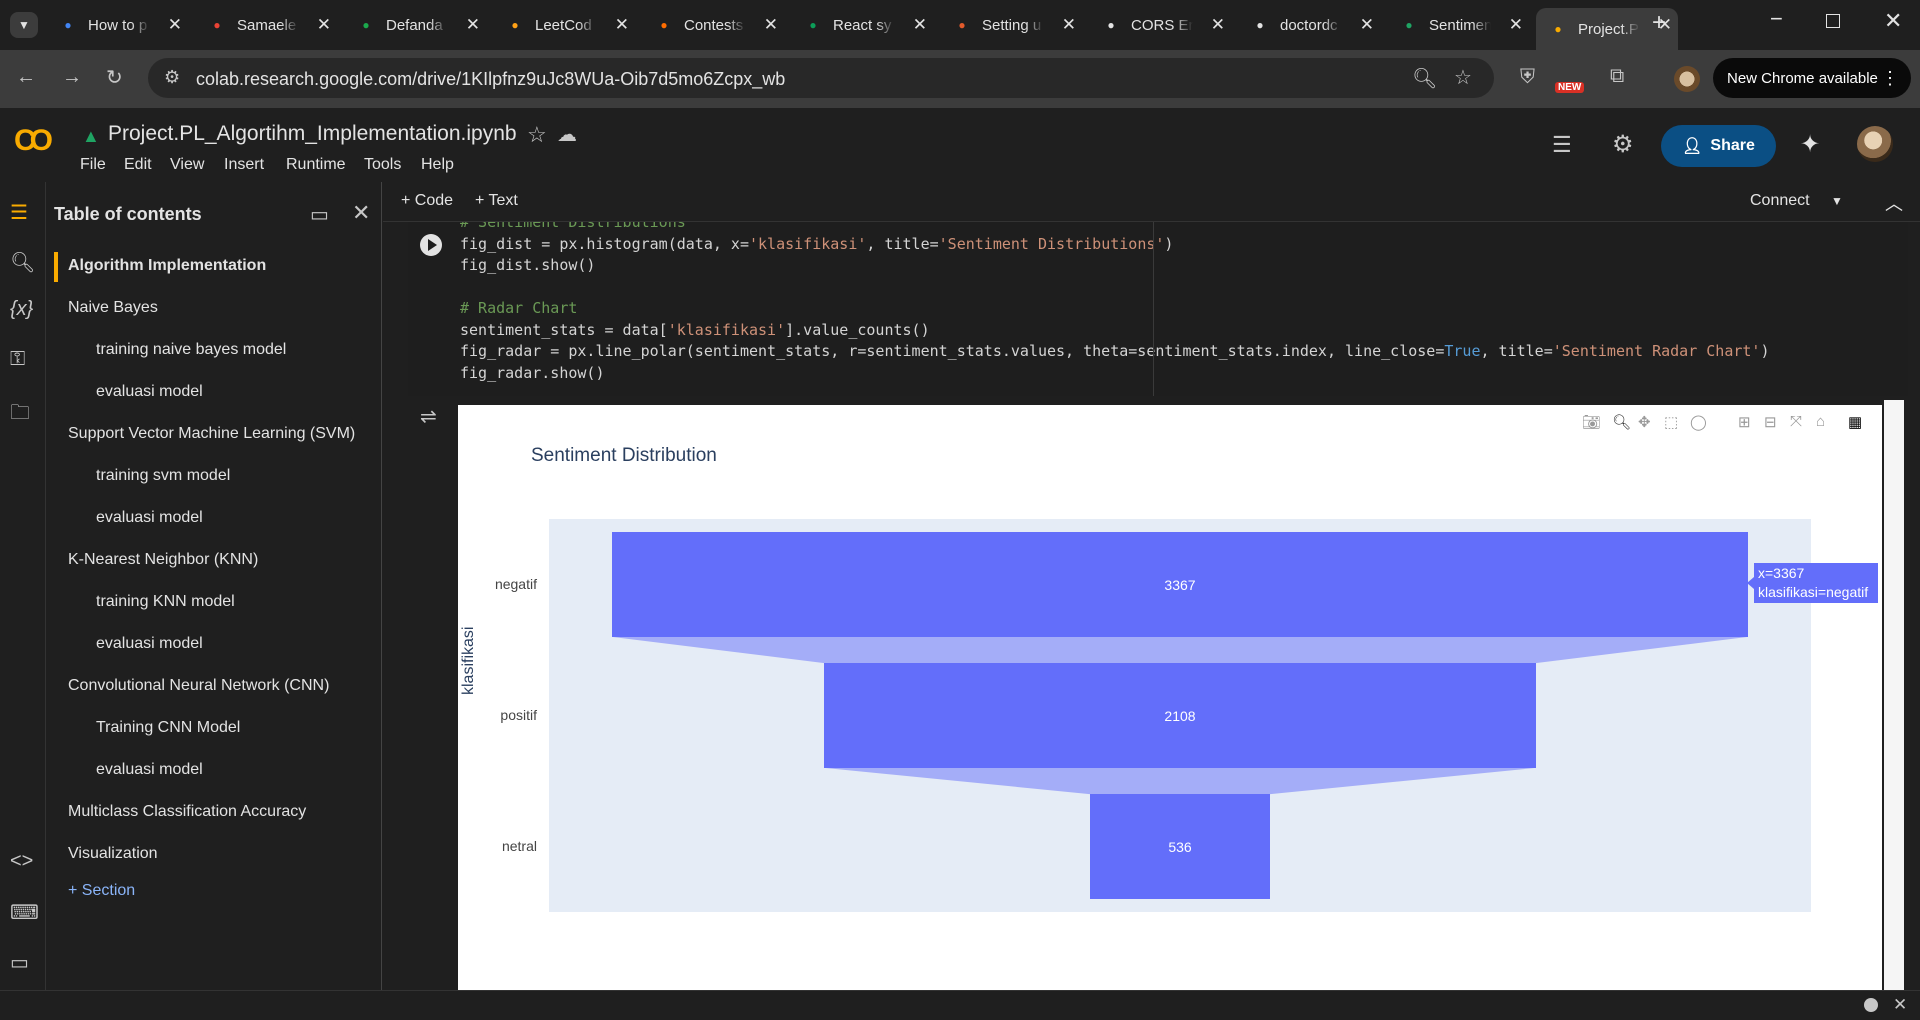 This screenshot has width=1920, height=1020. I want to click on pan-icon: ✥, so click(1644, 422).